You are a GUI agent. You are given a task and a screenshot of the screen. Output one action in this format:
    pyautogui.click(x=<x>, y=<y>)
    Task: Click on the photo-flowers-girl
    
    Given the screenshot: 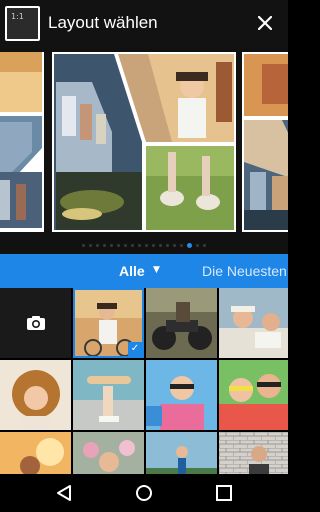 What is the action you would take?
    pyautogui.click(x=108, y=453)
    